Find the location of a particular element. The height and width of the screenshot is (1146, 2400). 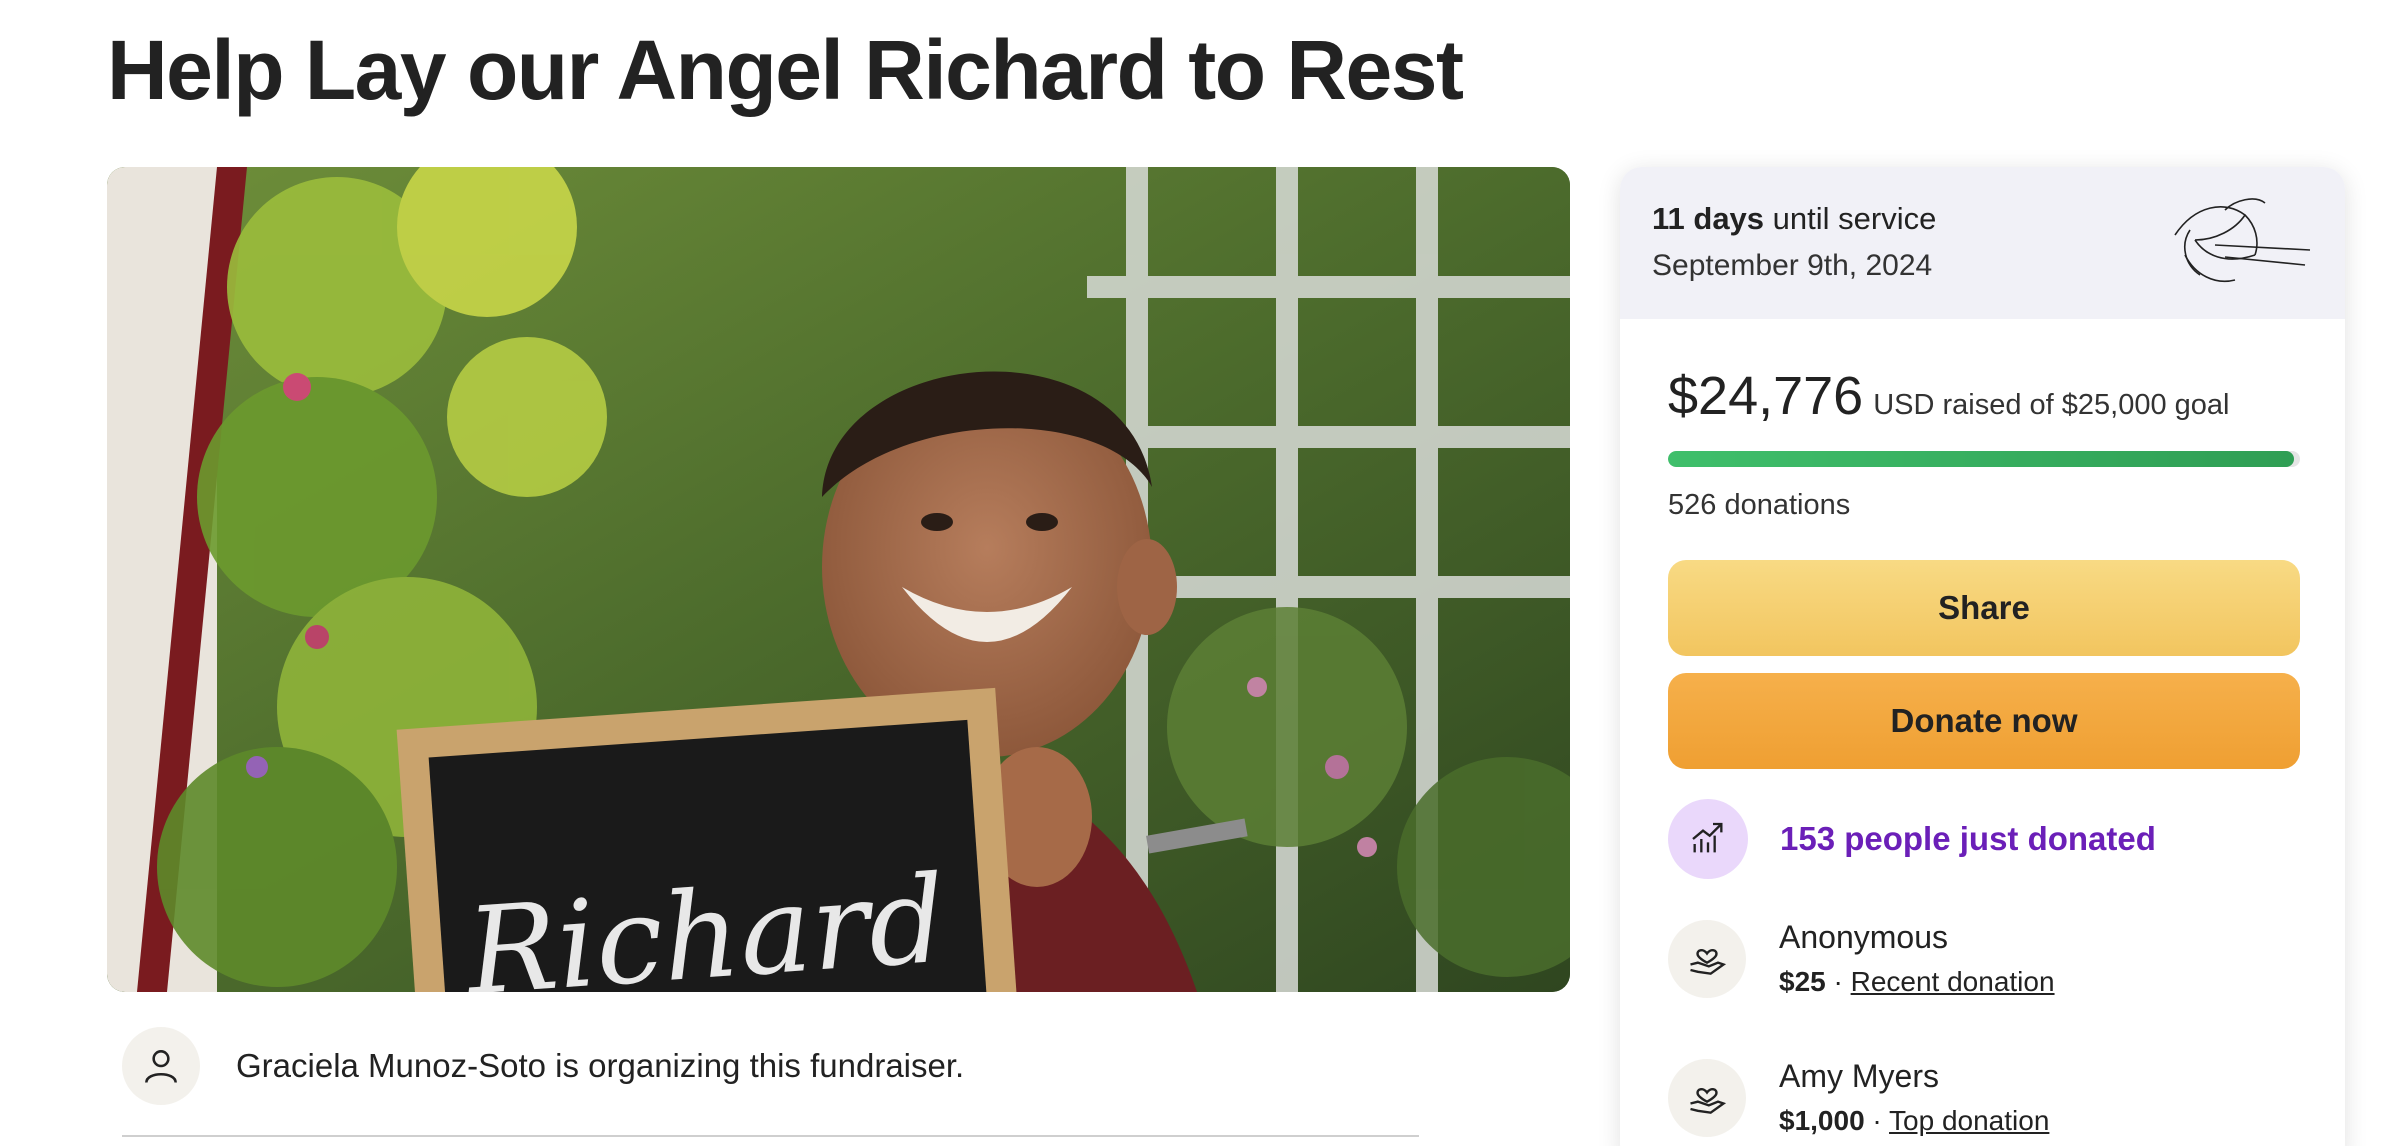

top-donation-link: Top donation is located at coordinates (1969, 1120).